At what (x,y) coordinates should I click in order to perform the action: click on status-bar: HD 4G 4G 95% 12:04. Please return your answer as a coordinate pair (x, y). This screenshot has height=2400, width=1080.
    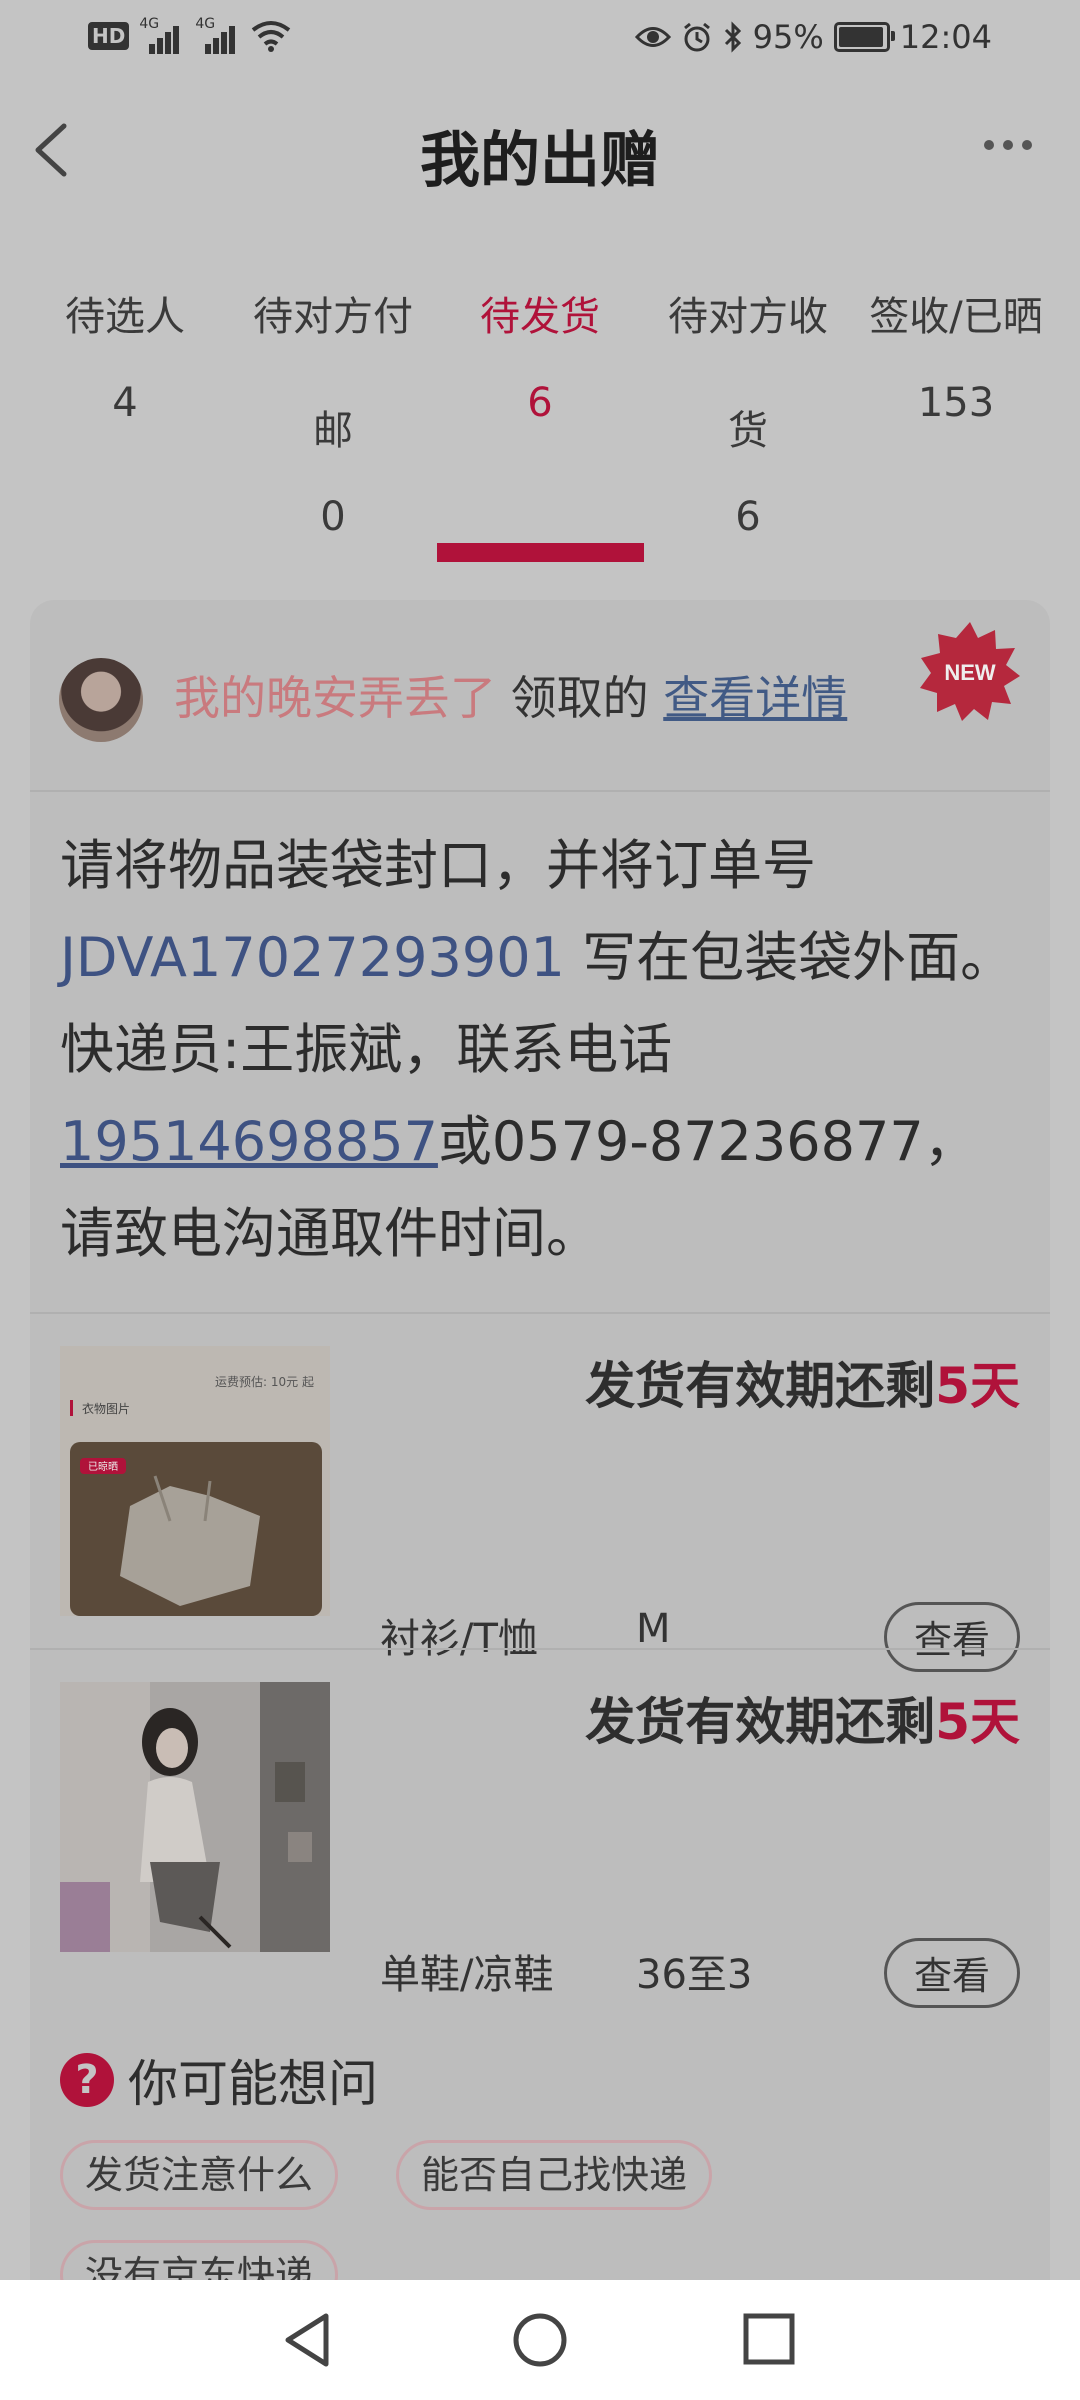
    Looking at the image, I should click on (540, 40).